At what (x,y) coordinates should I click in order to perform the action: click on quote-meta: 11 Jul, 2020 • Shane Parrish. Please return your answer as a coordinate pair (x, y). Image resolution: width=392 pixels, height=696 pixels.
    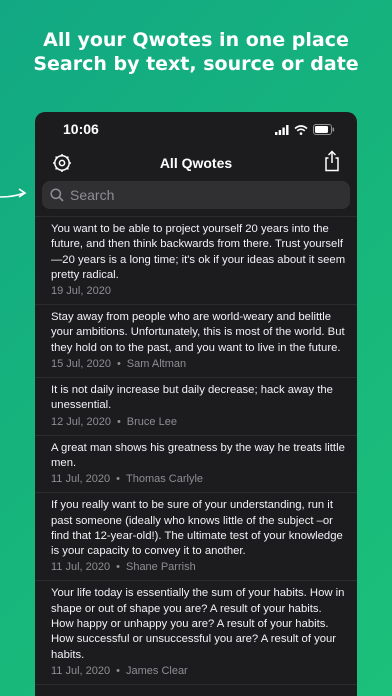
    Looking at the image, I should click on (199, 567).